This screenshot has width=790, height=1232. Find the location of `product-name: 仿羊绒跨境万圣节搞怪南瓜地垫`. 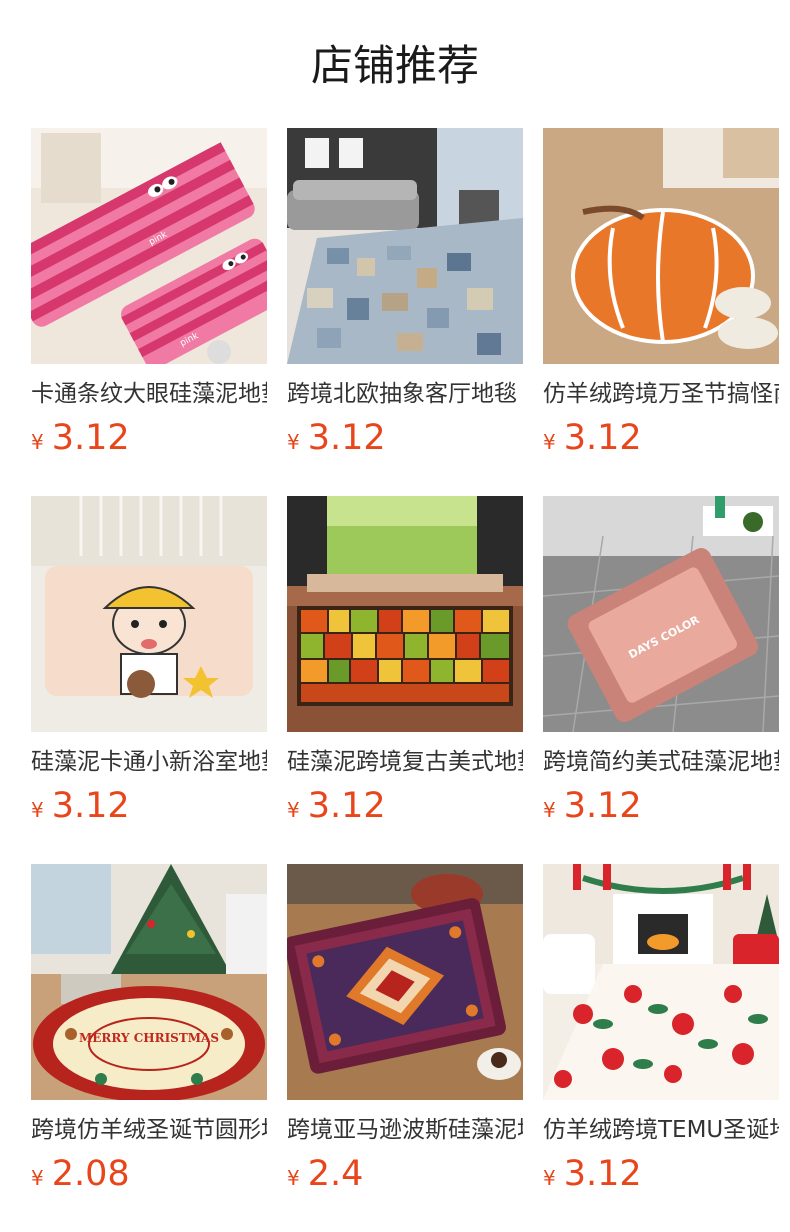

product-name: 仿羊绒跨境万圣节搞怪南瓜地垫 is located at coordinates (661, 394).